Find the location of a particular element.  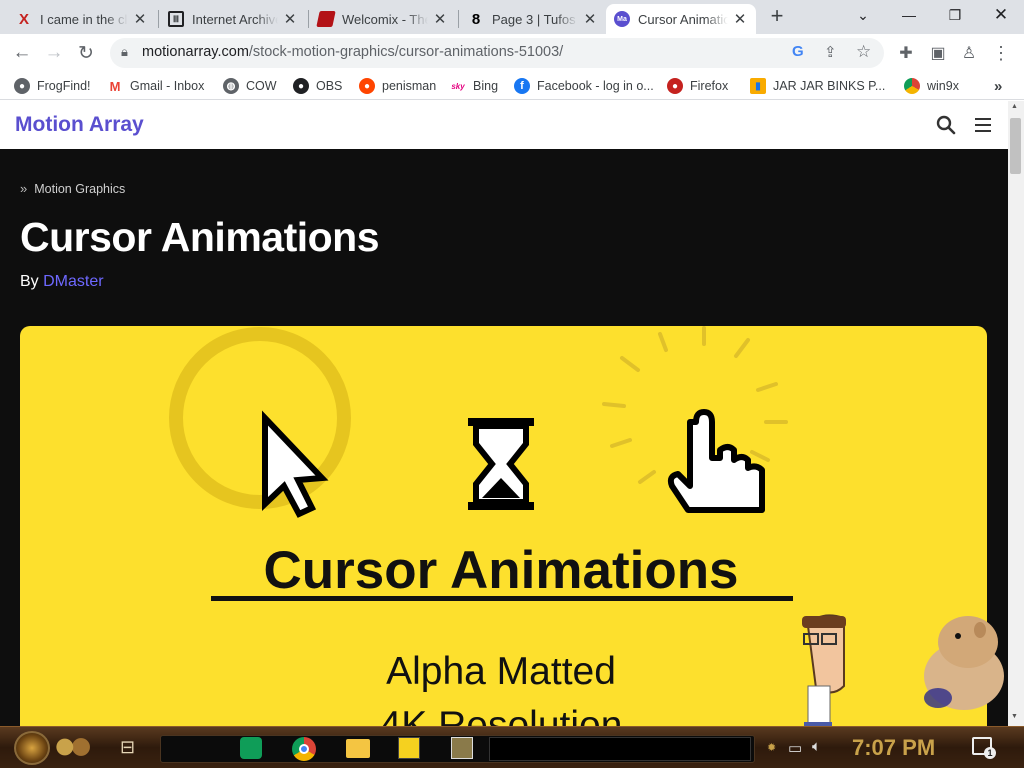

bookmark-gmail: M Gmail - Inbox is located at coordinates (156, 86).